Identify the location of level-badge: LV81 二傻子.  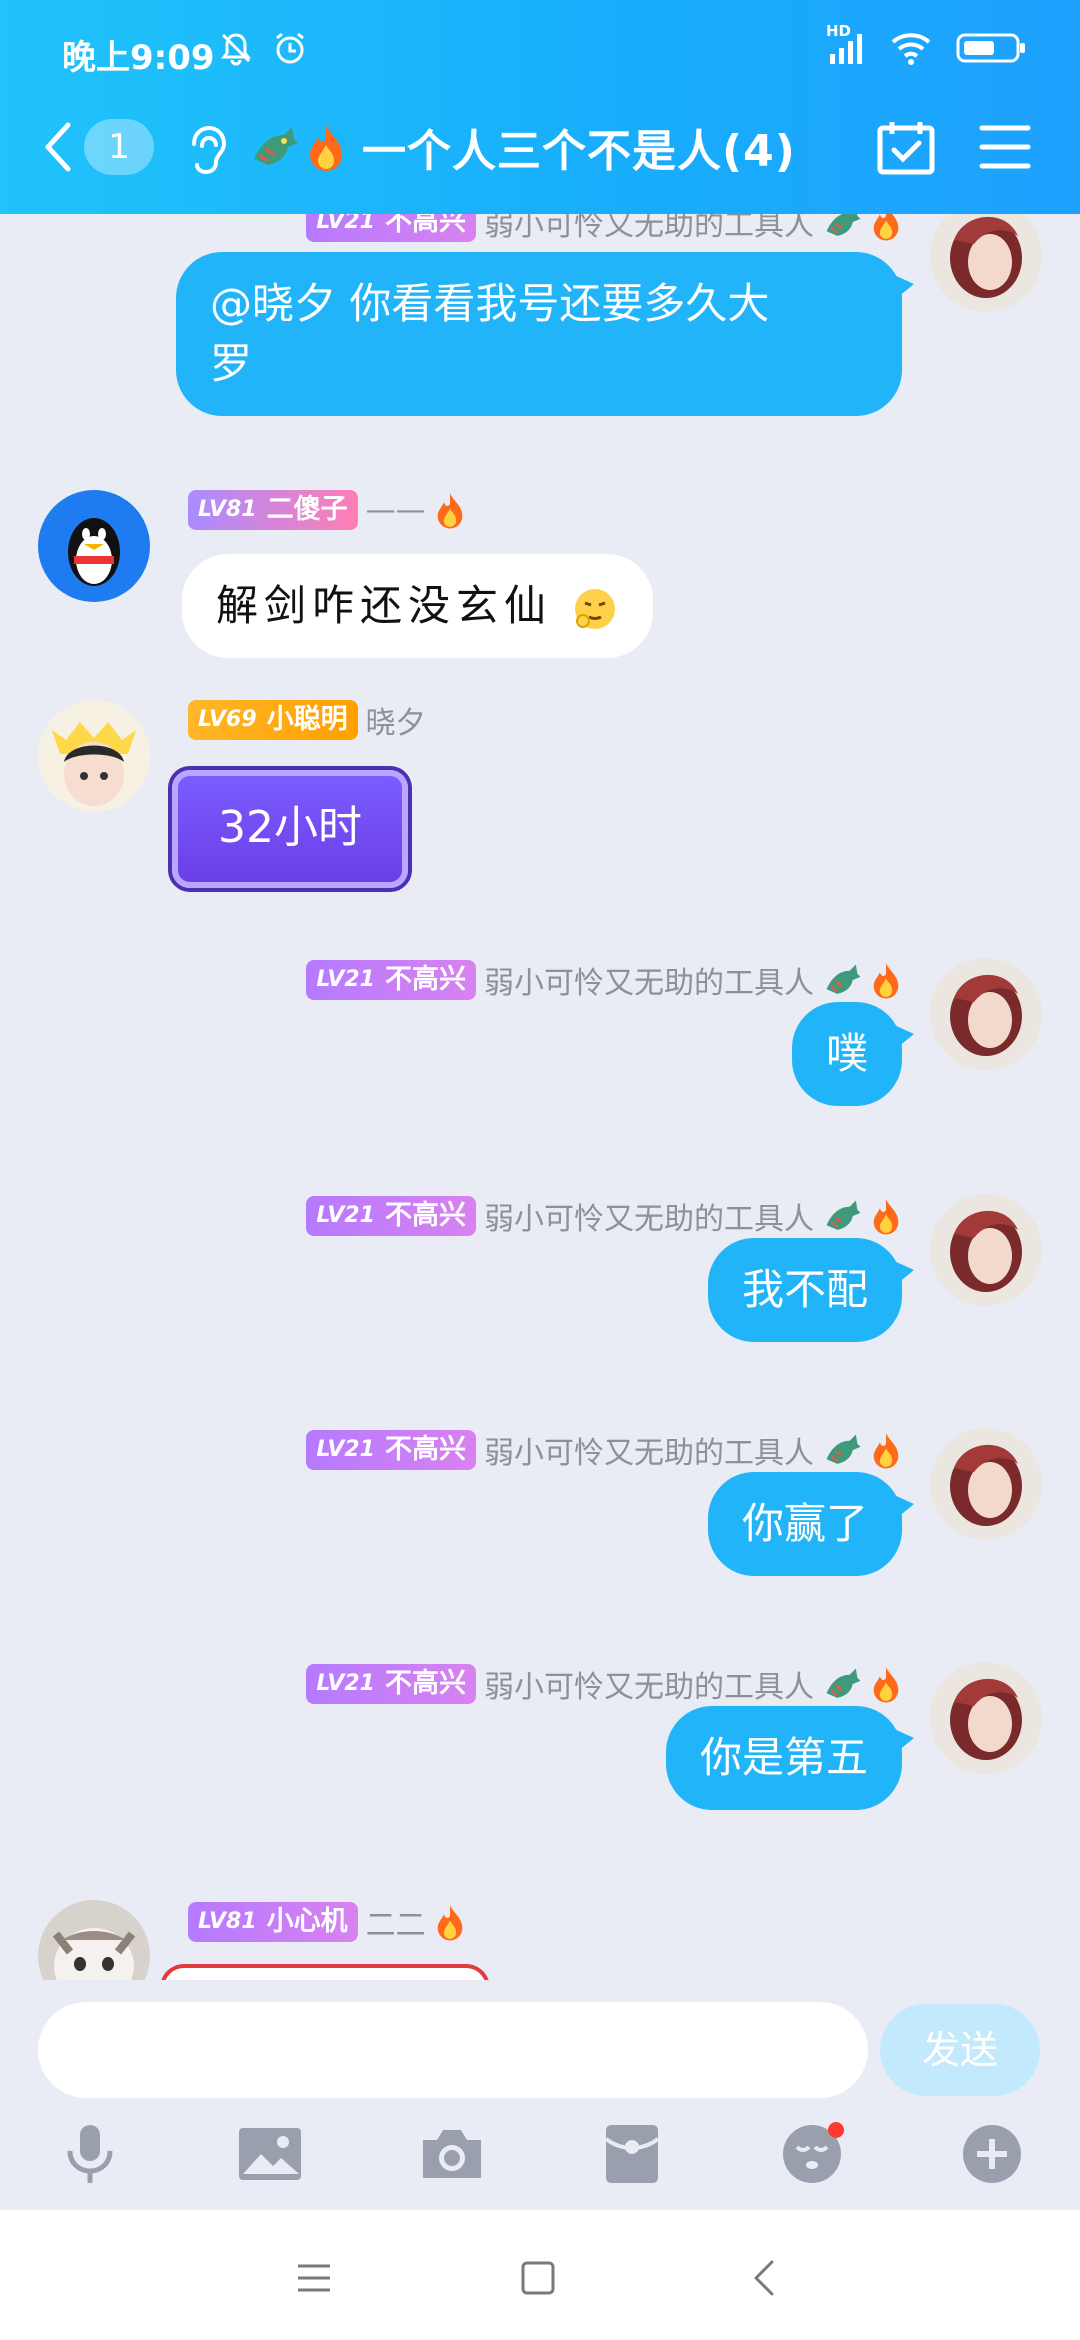
(273, 510).